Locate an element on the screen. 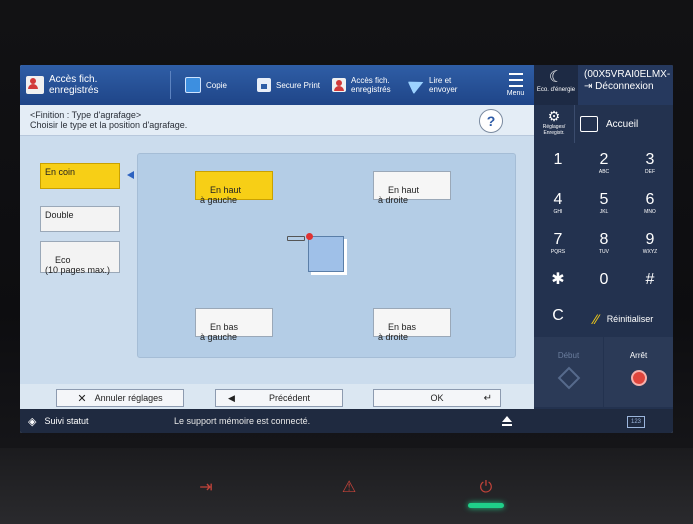 This screenshot has width=693, height=524. help-button: ? is located at coordinates (491, 121).